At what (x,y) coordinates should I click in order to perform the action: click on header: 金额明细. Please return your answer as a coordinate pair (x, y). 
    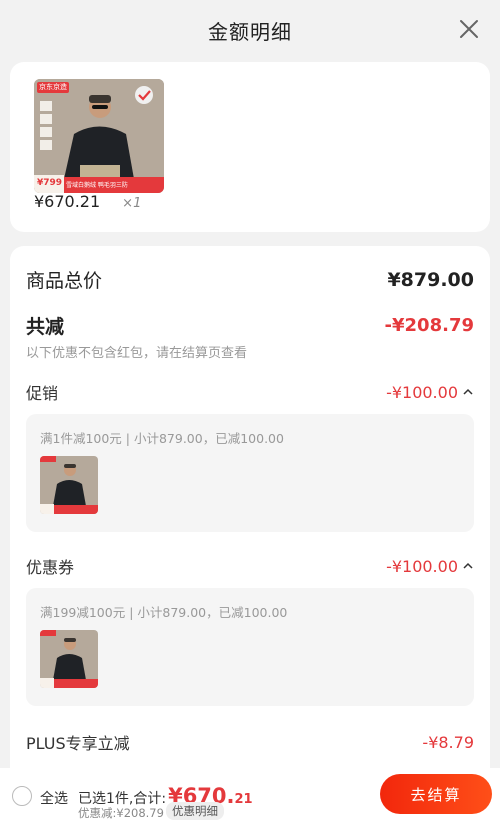
    Looking at the image, I should click on (250, 30).